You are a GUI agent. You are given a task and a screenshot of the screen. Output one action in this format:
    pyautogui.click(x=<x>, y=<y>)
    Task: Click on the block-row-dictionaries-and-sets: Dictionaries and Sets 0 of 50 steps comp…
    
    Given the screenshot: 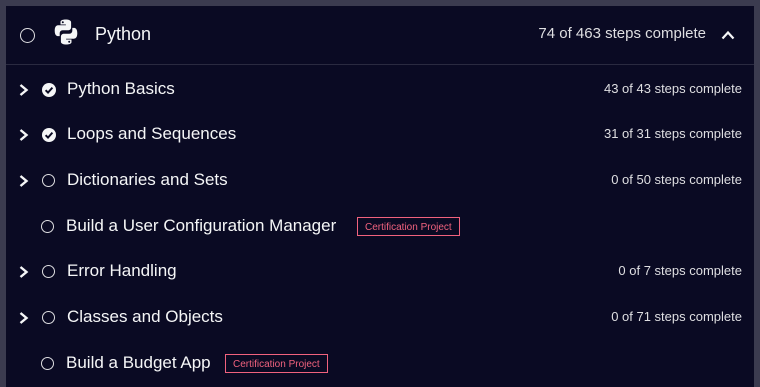 What is the action you would take?
    pyautogui.click(x=380, y=180)
    